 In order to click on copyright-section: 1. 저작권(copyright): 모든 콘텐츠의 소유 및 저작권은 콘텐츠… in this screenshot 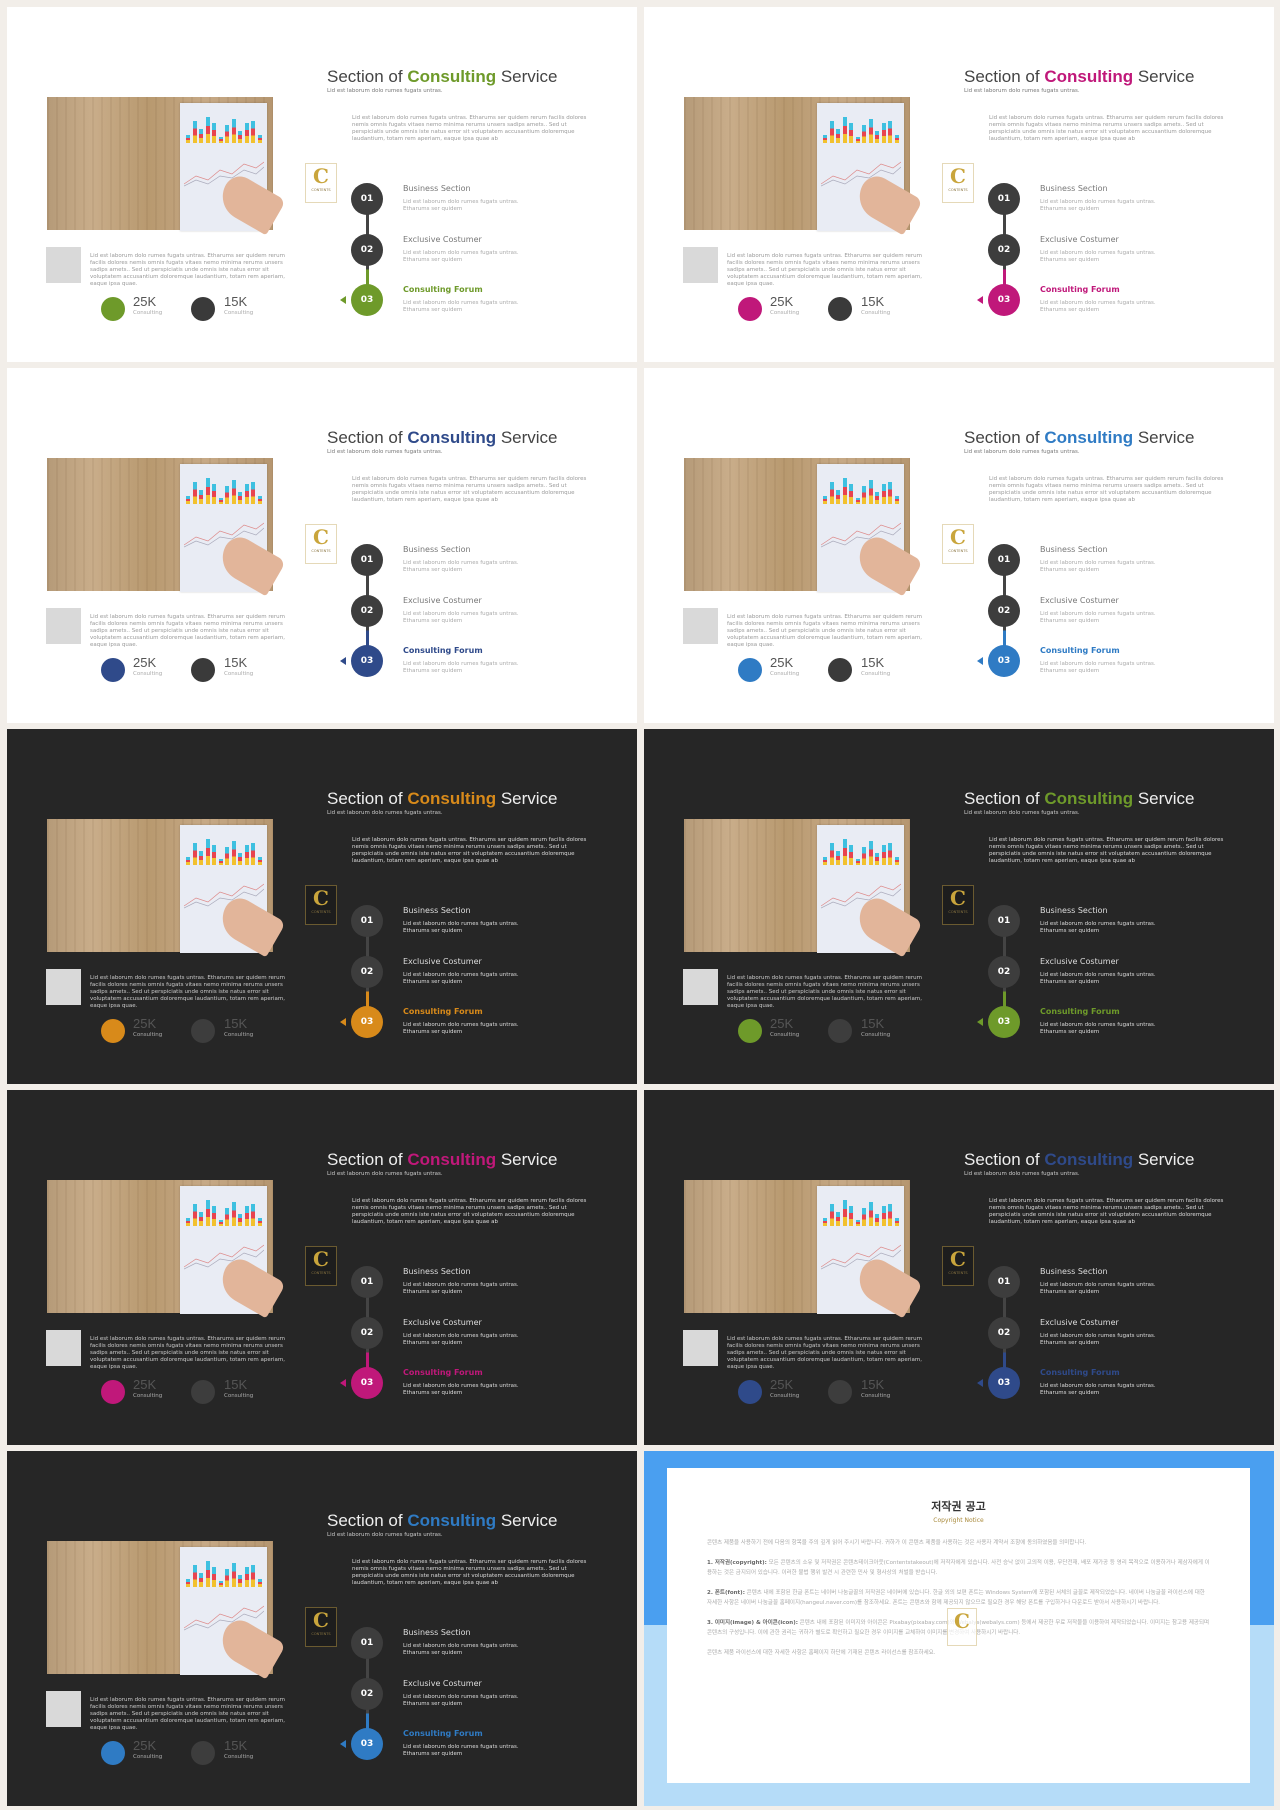, I will do `click(958, 1568)`.